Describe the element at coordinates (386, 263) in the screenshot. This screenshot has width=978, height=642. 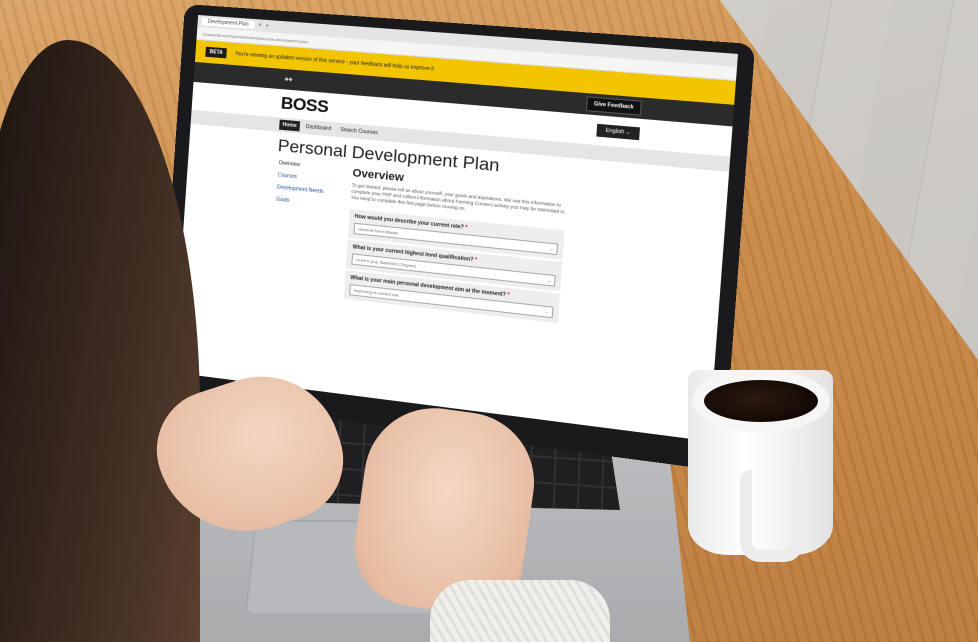
I see `select-value: Level 6 (e.g. Bachelor's Degree)` at that location.